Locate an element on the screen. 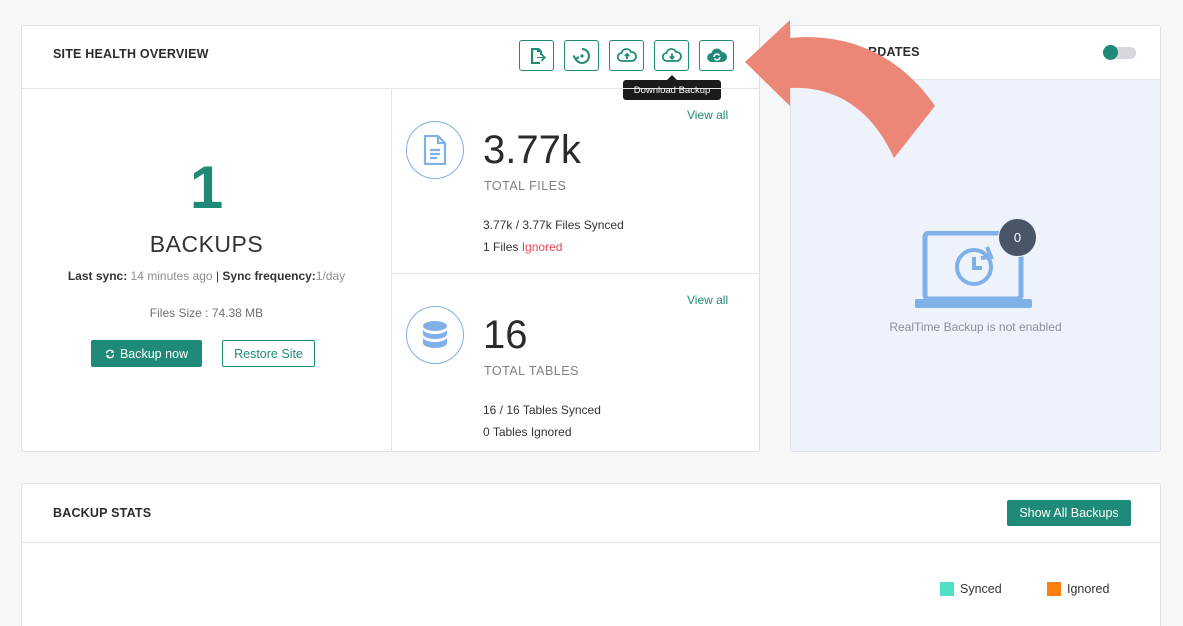 The height and width of the screenshot is (626, 1183). files-size: Files Size : 74.38 MB is located at coordinates (206, 313).